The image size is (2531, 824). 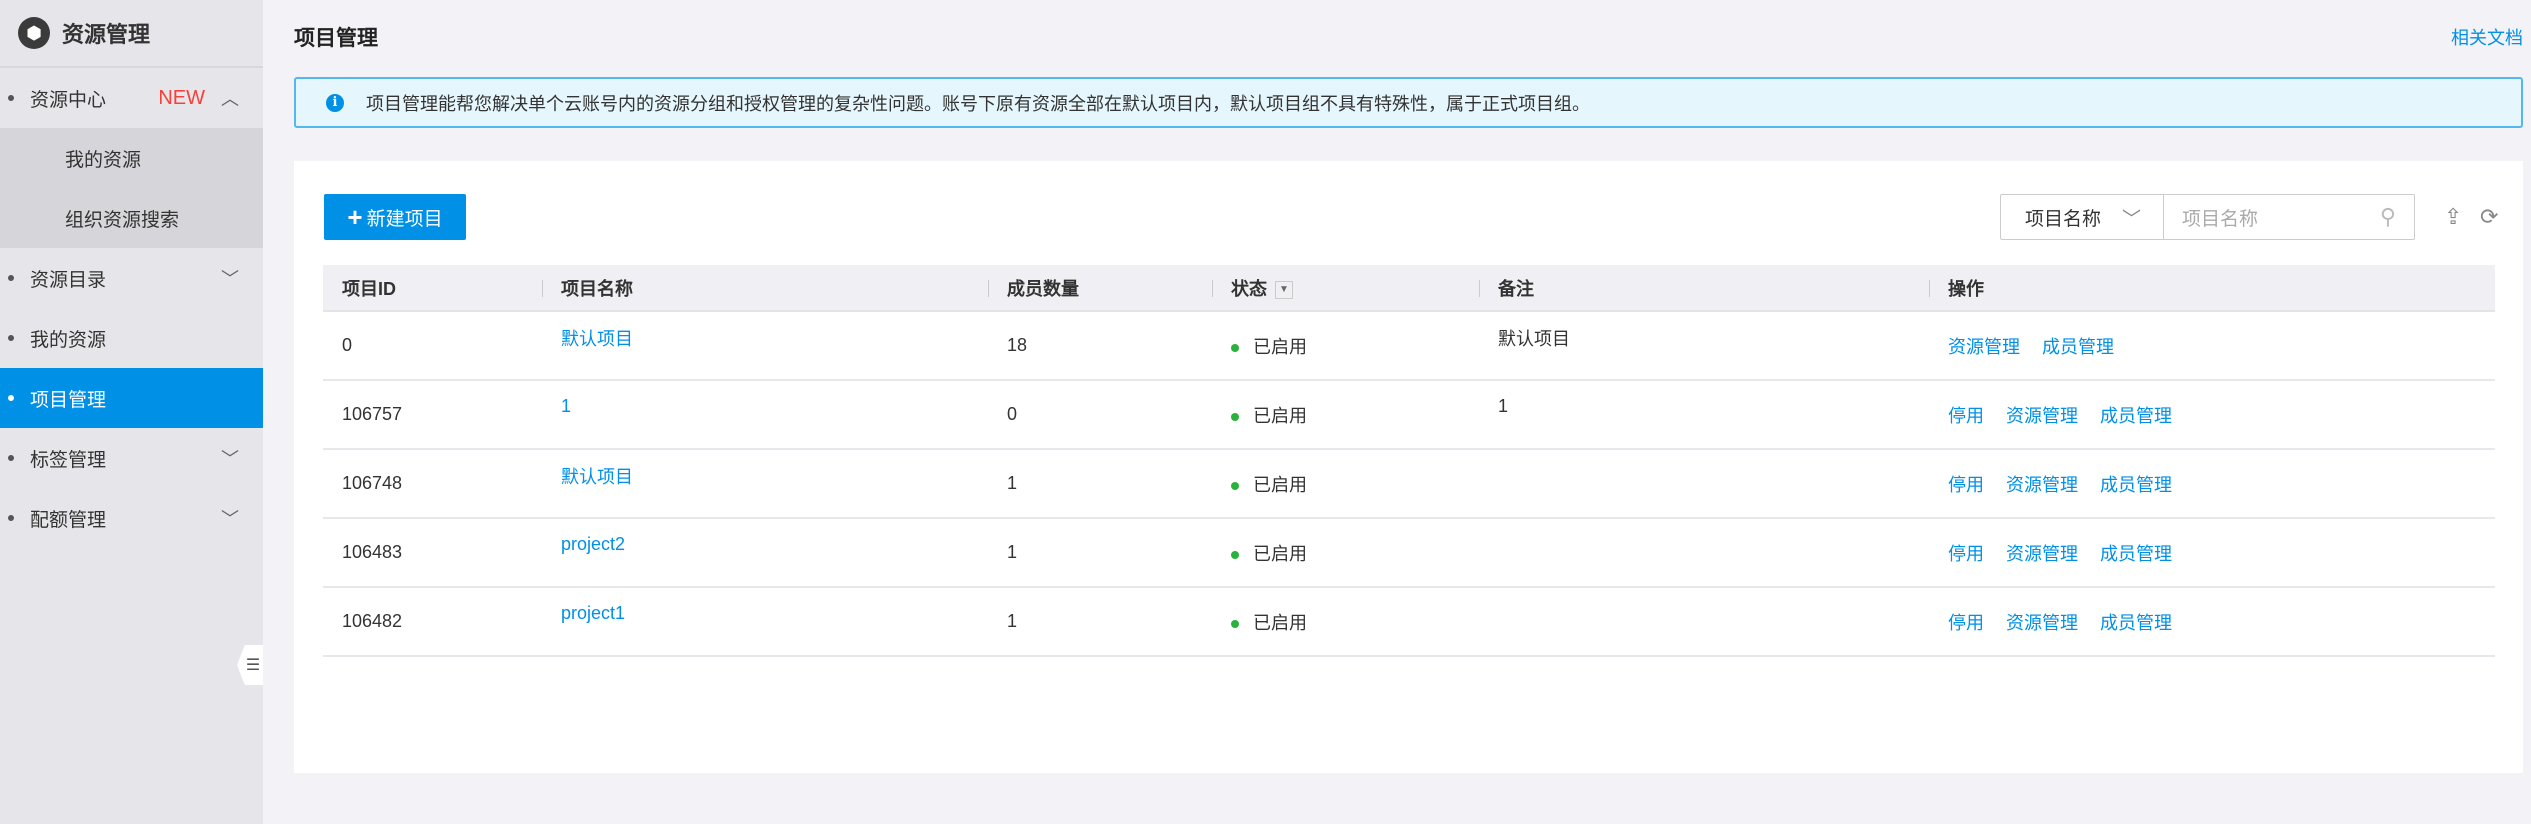 What do you see at coordinates (2212, 288) in the screenshot?
I see `col-actions: 操作` at bounding box center [2212, 288].